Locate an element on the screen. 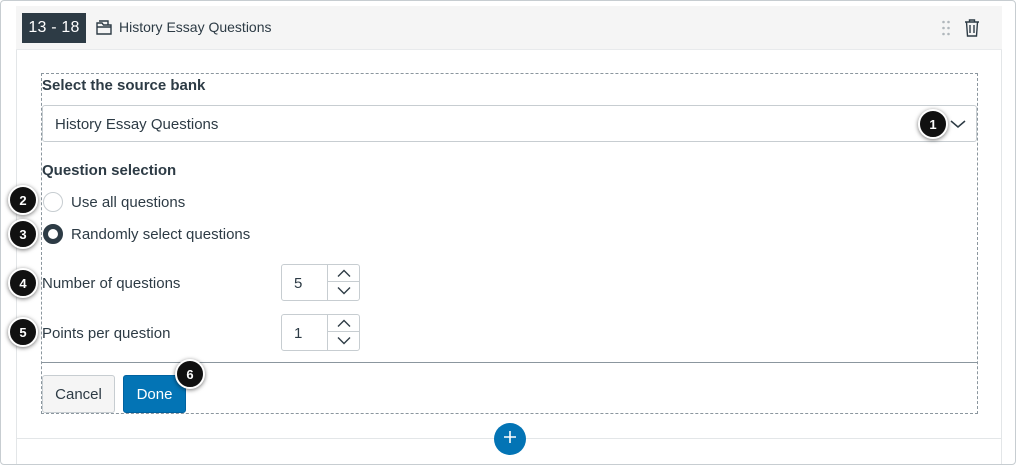 This screenshot has height=465, width=1016. trash-icon is located at coordinates (972, 28).